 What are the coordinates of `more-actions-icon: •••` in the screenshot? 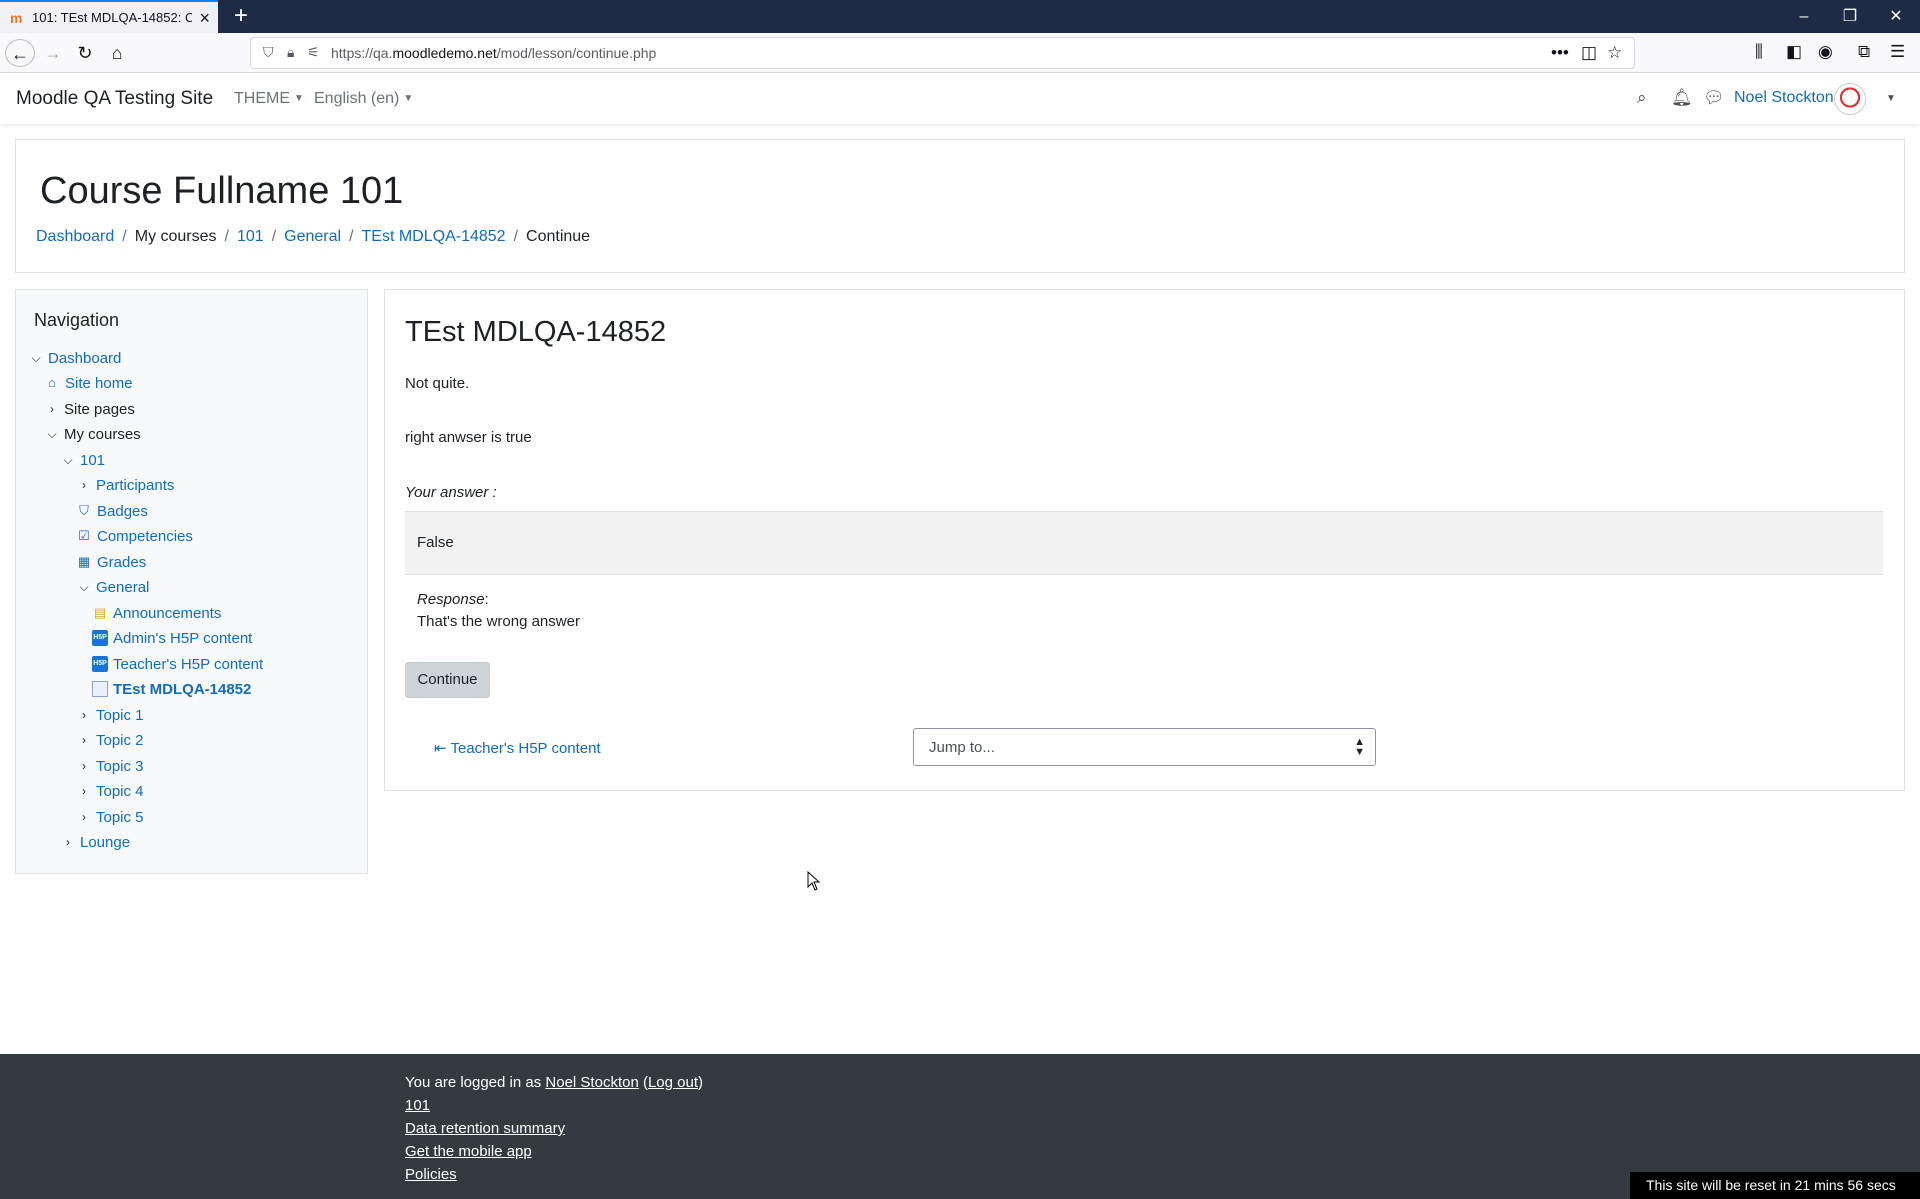 It's located at (1560, 53).